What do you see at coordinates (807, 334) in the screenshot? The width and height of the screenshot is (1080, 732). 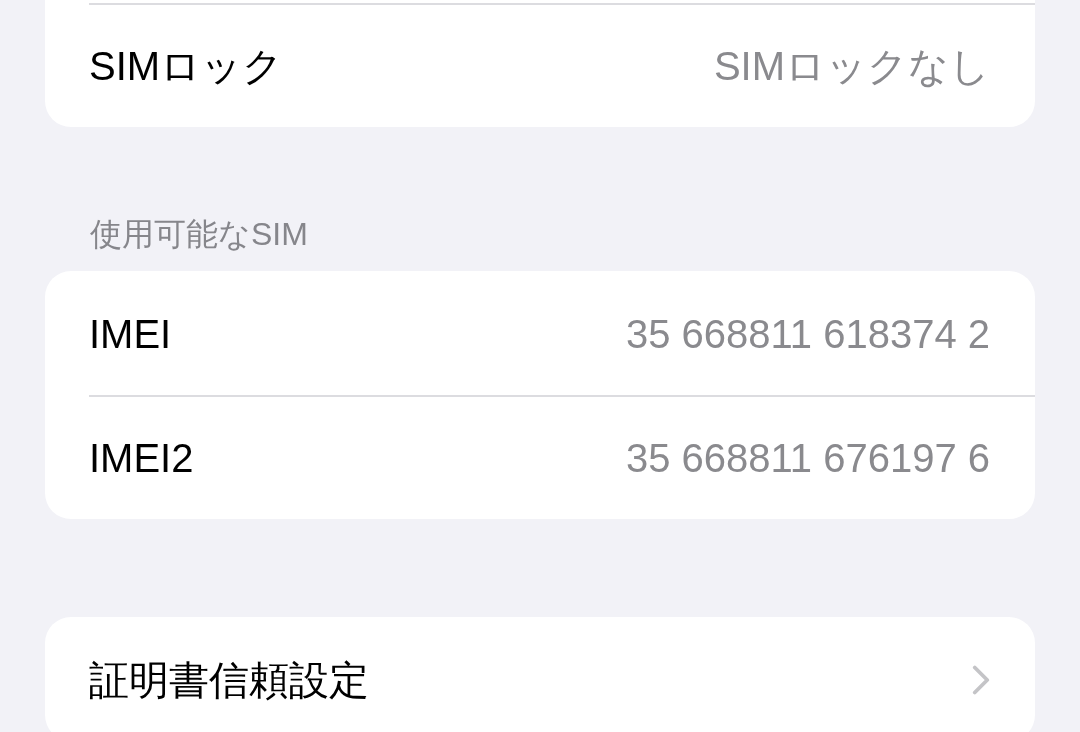 I see `setting-value: 35 668811 618374 2` at bounding box center [807, 334].